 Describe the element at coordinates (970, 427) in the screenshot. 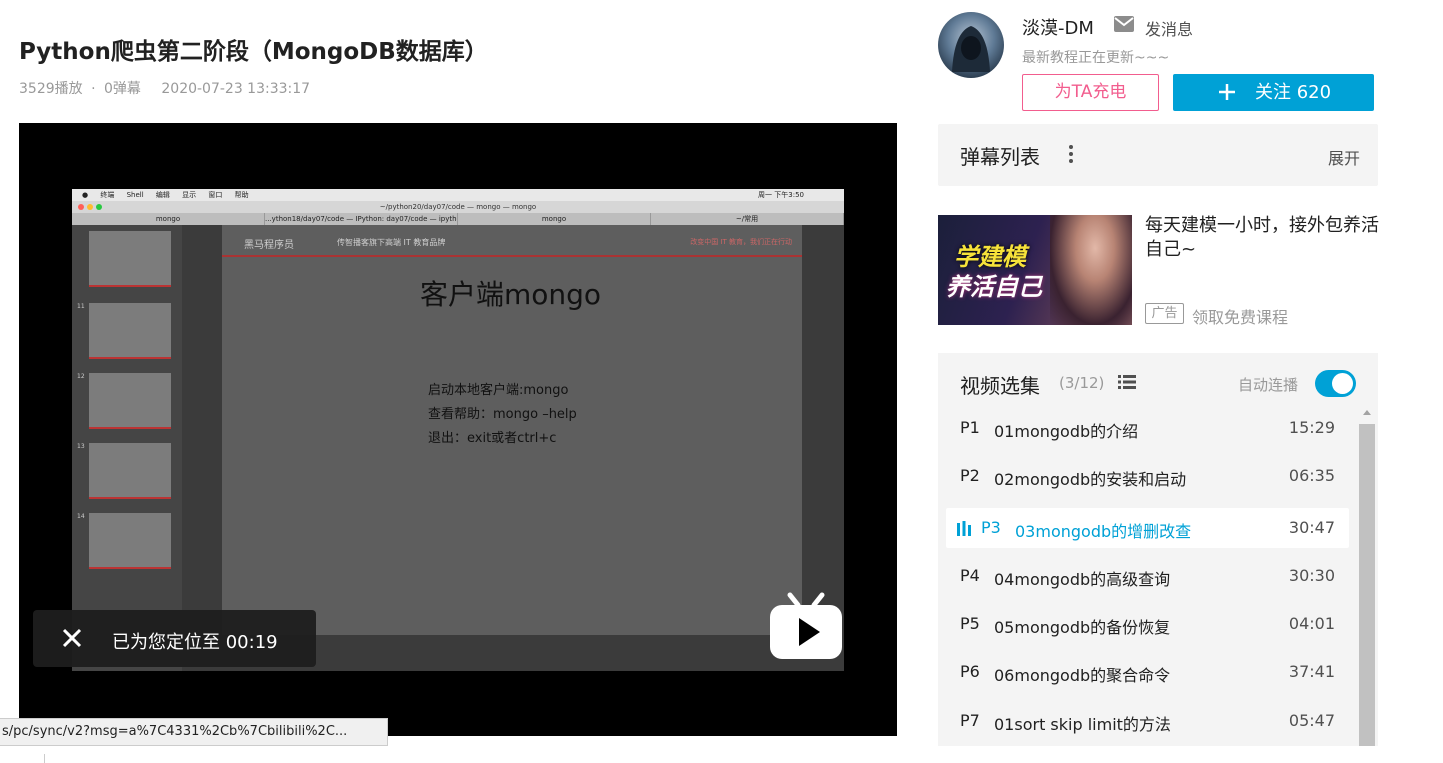

I see `episode-page: P1` at that location.